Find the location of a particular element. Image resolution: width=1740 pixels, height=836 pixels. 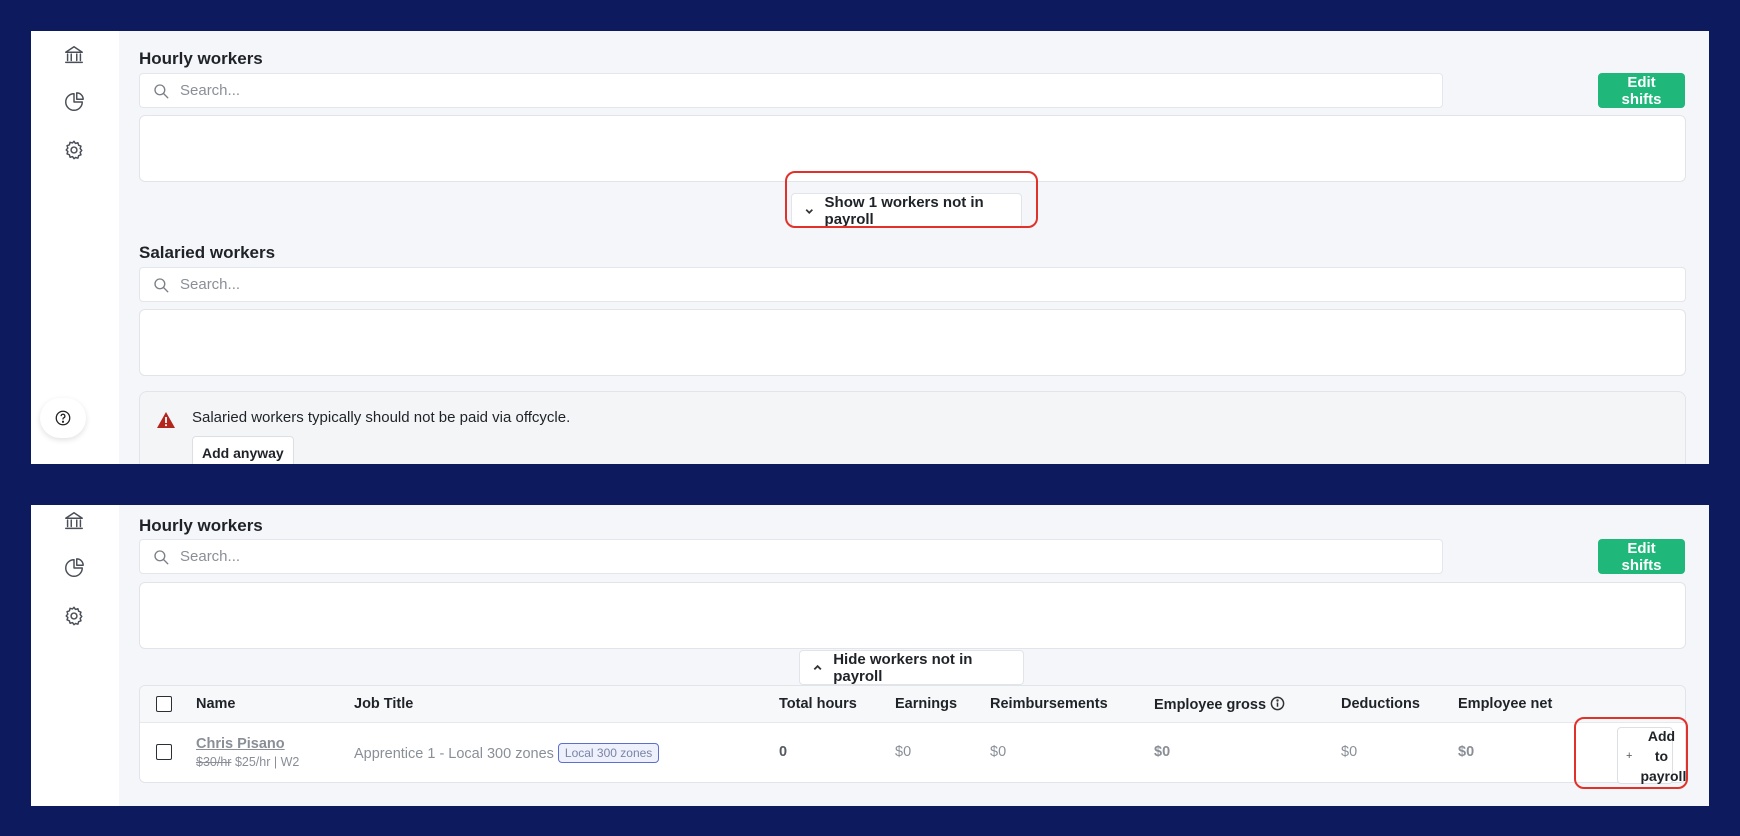

worker-rate: $30/hr $25/hr | W2 is located at coordinates (247, 762).